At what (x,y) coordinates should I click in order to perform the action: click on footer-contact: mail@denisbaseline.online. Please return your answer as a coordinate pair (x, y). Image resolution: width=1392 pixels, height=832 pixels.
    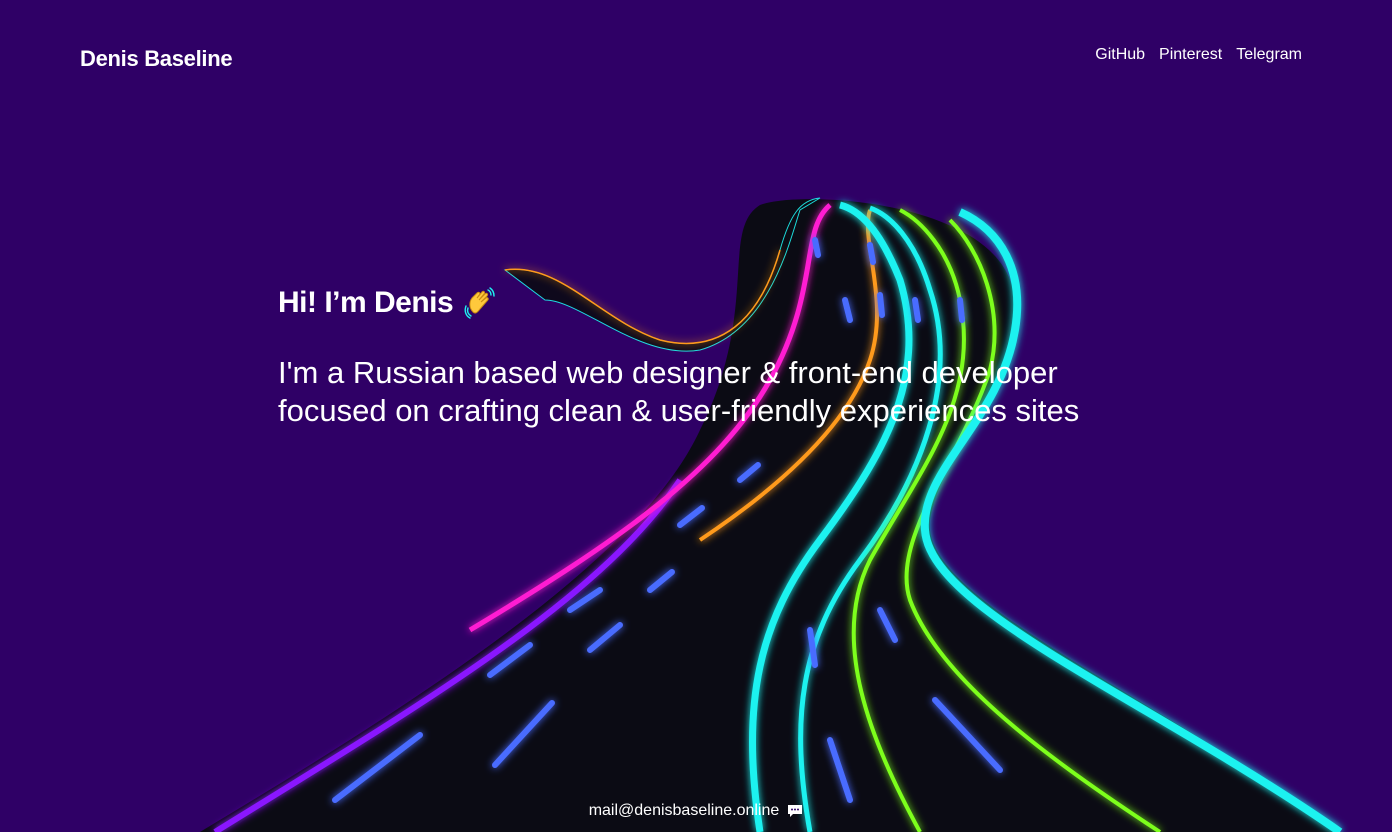
    Looking at the image, I should click on (696, 811).